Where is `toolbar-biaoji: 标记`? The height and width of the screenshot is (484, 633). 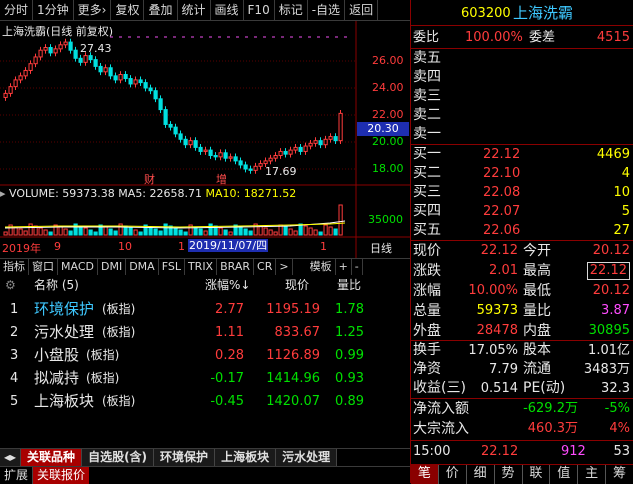
toolbar-biaoji: 标记 is located at coordinates (291, 10).